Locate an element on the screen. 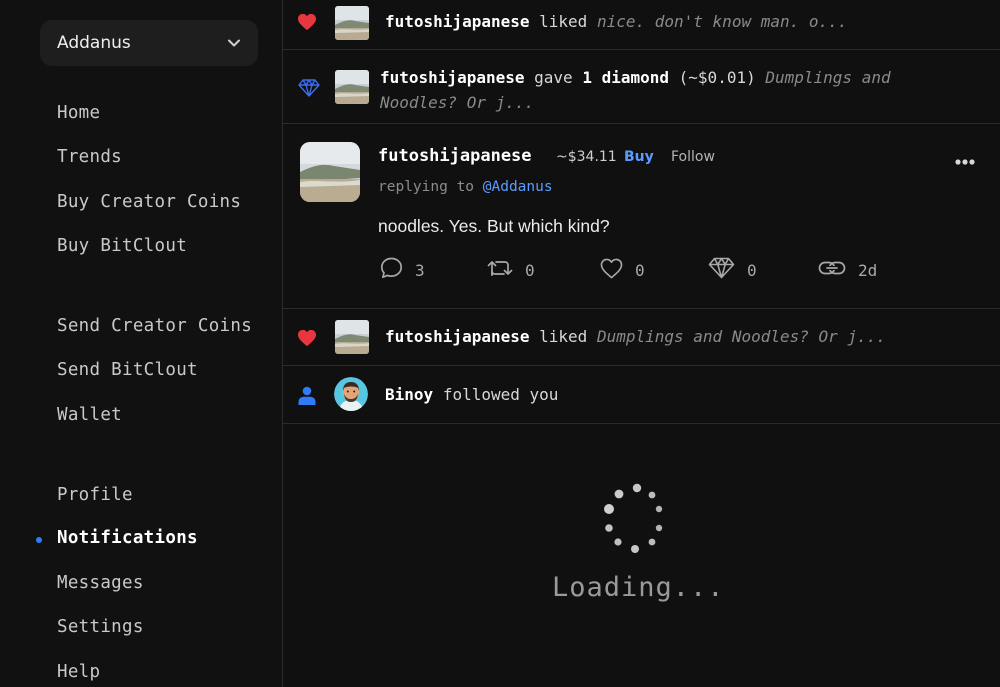 Image resolution: width=1000 pixels, height=687 pixels. creator-coin-price: ~$34.11 is located at coordinates (586, 157).